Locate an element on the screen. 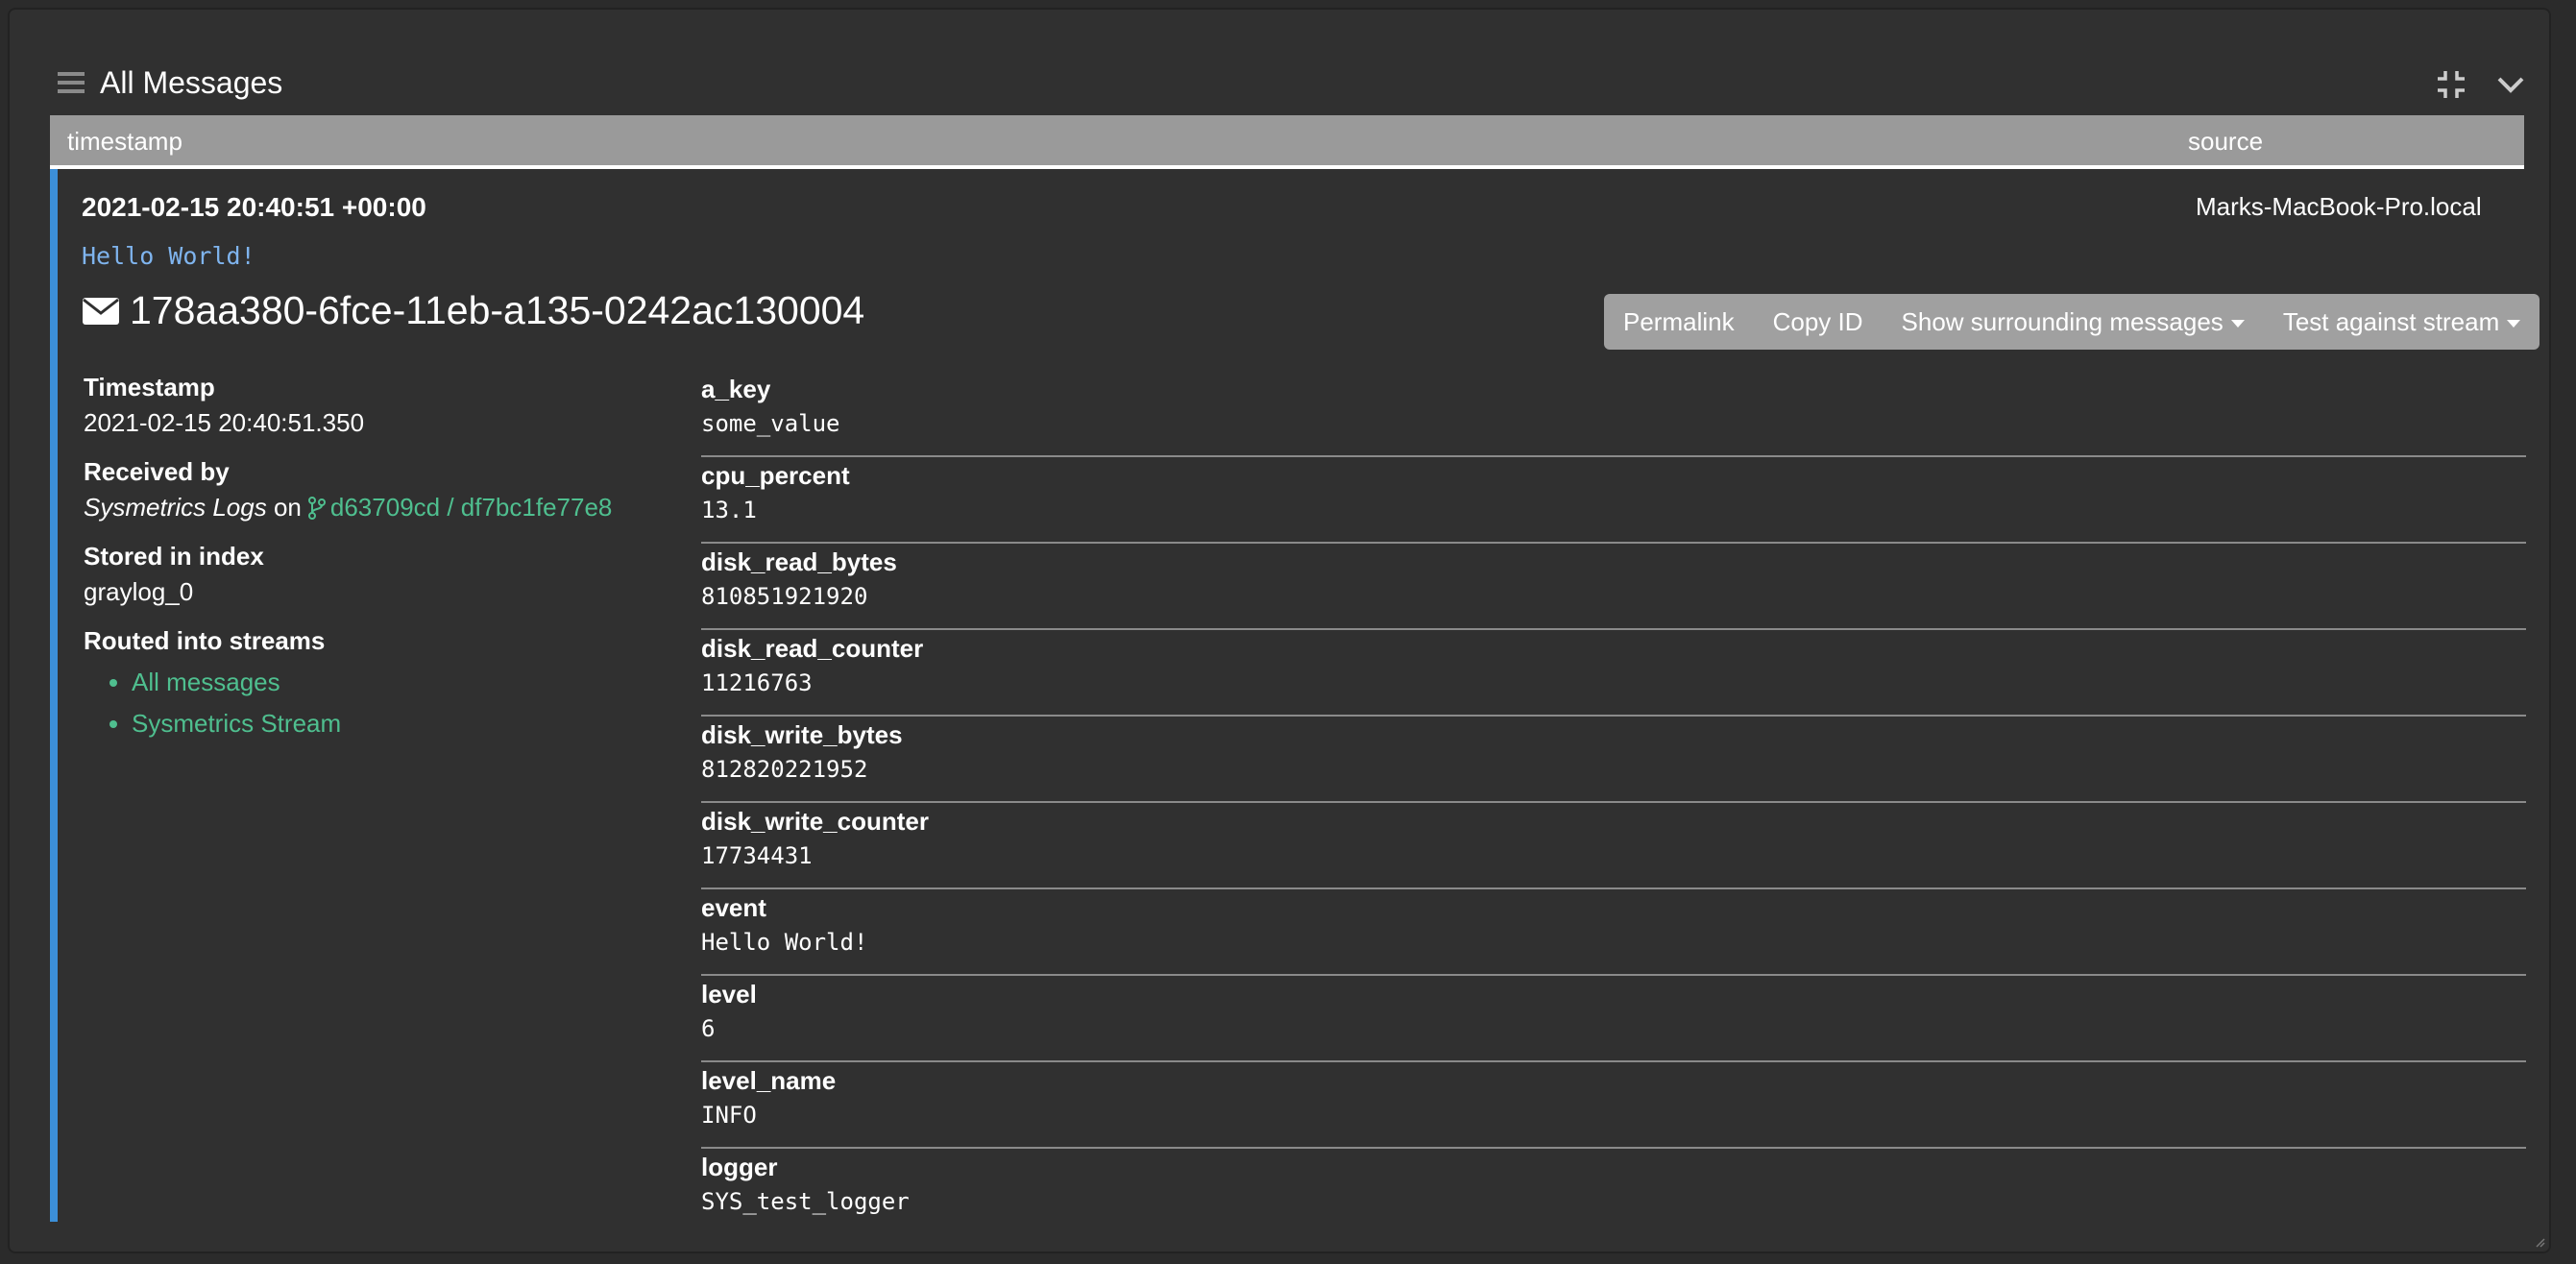  message-source: Marks-MacBook-Pro.local is located at coordinates (2339, 206).